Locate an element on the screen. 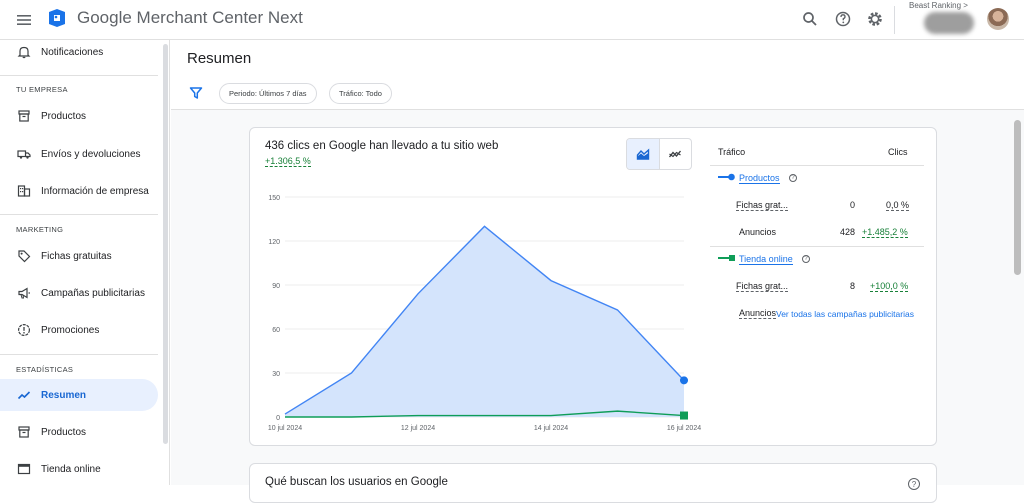 The height and width of the screenshot is (503, 1024). table-row-pct: 0,0 % is located at coordinates (898, 205).